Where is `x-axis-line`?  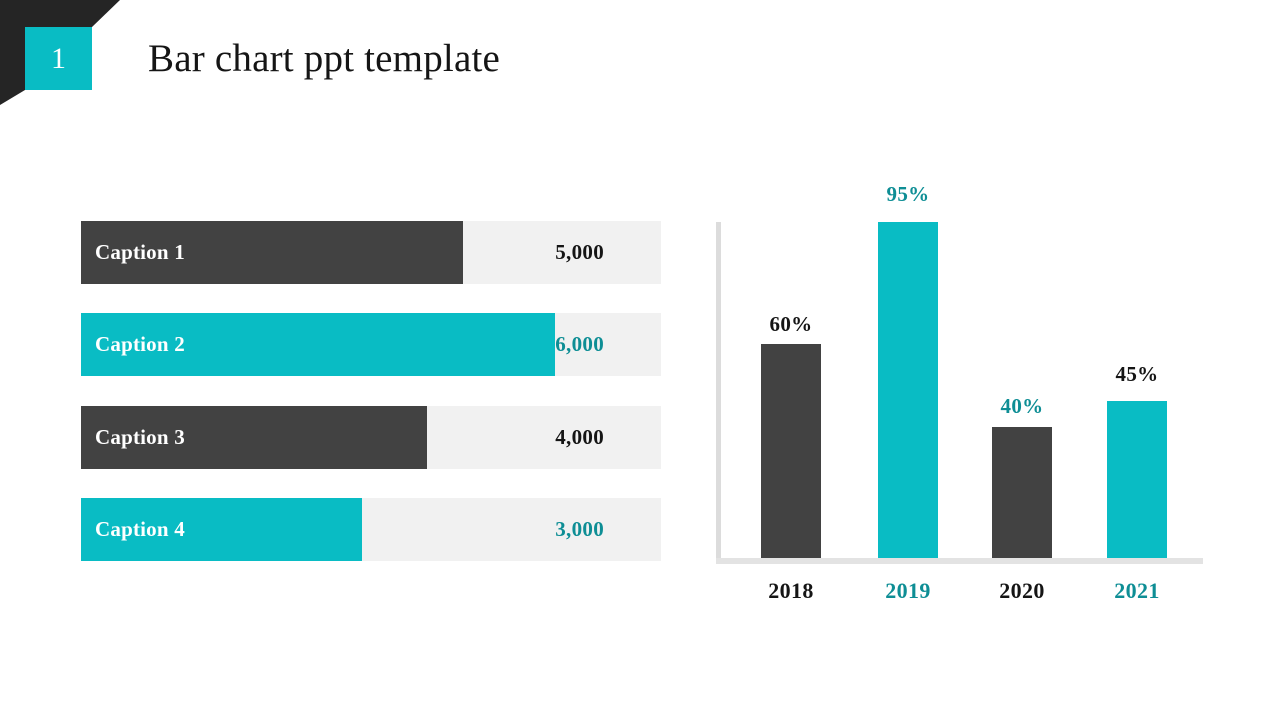 x-axis-line is located at coordinates (959, 561).